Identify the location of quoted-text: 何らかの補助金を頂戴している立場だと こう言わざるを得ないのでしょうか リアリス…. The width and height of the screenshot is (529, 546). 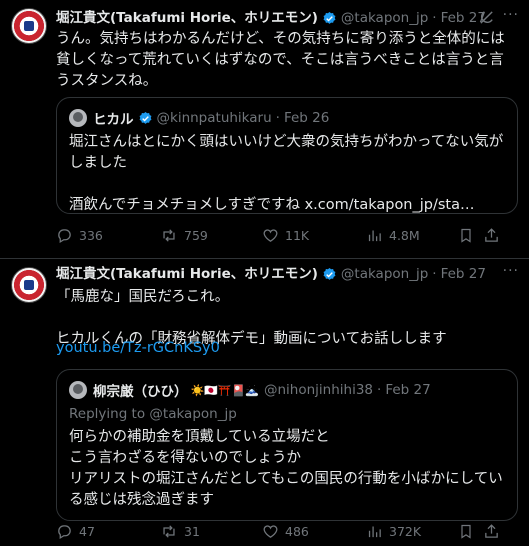
(286, 468).